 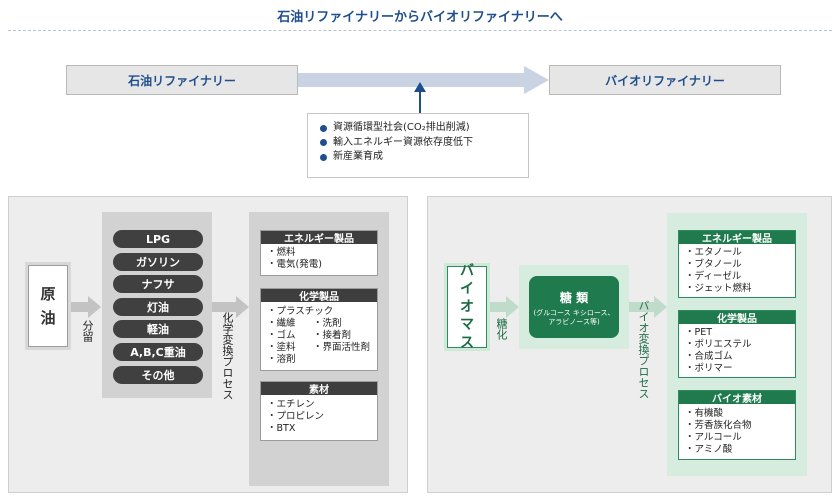 What do you see at coordinates (158, 239) in the screenshot?
I see `fraction-pill: LPG` at bounding box center [158, 239].